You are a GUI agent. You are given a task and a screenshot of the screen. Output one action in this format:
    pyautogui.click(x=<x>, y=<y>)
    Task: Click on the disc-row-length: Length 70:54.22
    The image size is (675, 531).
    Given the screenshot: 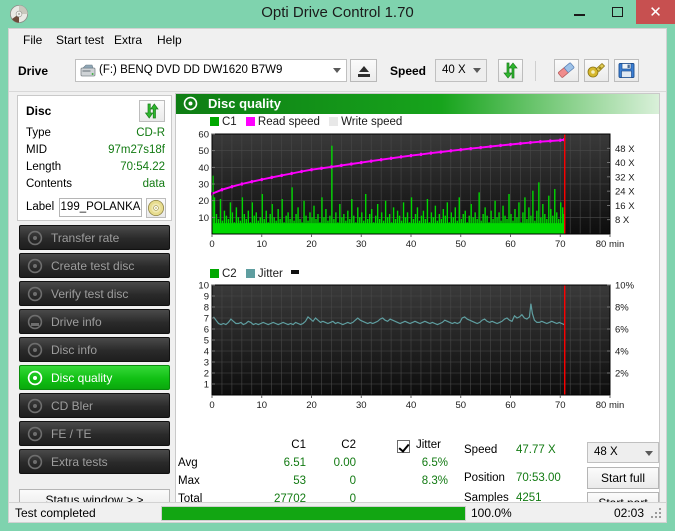 What is the action you would take?
    pyautogui.click(x=95, y=169)
    